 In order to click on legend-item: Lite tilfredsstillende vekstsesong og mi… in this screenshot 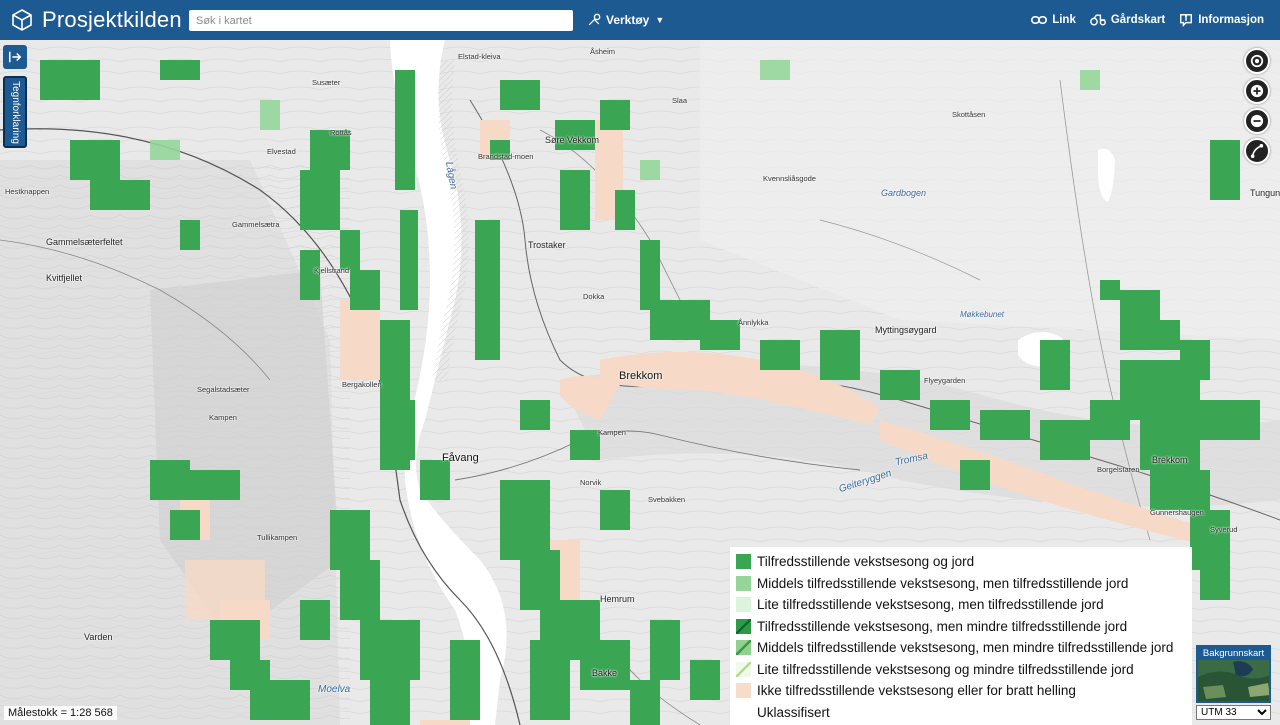, I will do `click(961, 670)`.